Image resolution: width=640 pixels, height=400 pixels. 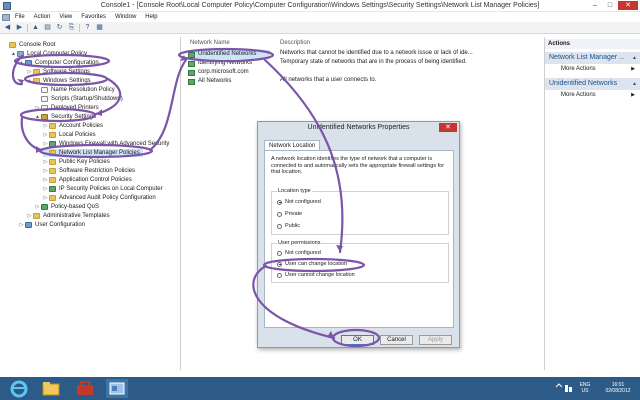 I want to click on radio-user-cannot-change-location: User cannot change location, so click(x=316, y=275).